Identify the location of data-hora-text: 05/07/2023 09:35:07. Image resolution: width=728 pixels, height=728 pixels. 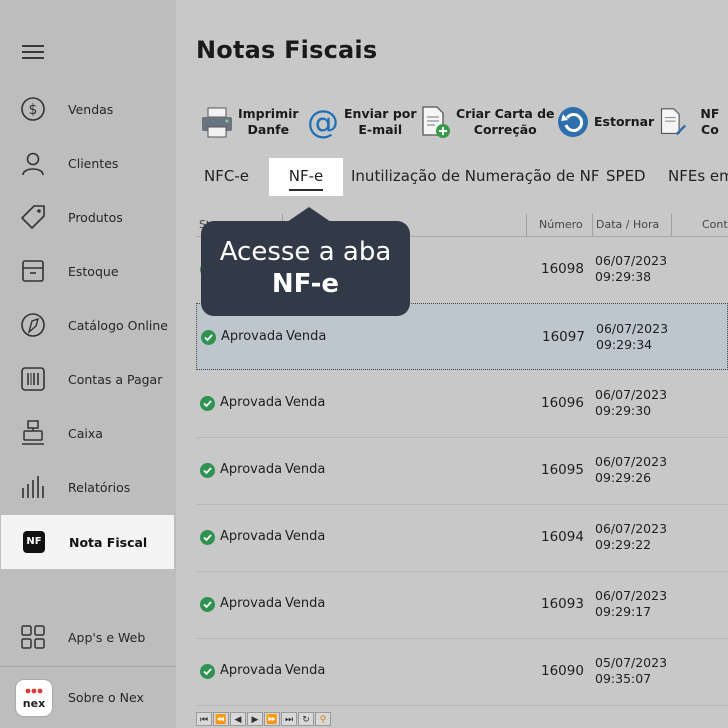
(631, 671).